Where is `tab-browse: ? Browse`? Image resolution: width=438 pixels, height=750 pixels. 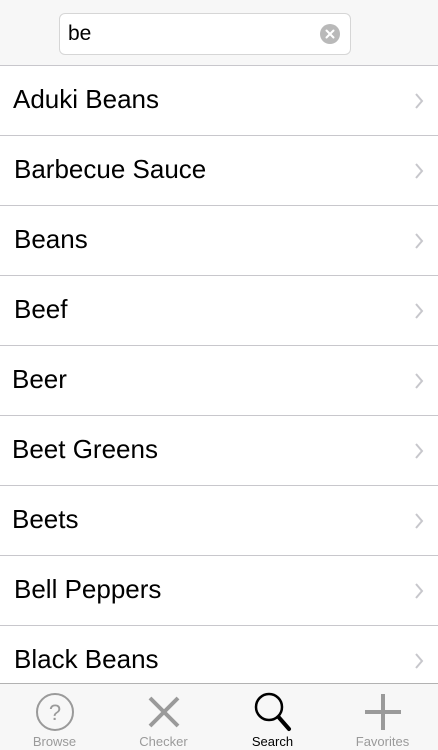 tab-browse: ? Browse is located at coordinates (54, 717).